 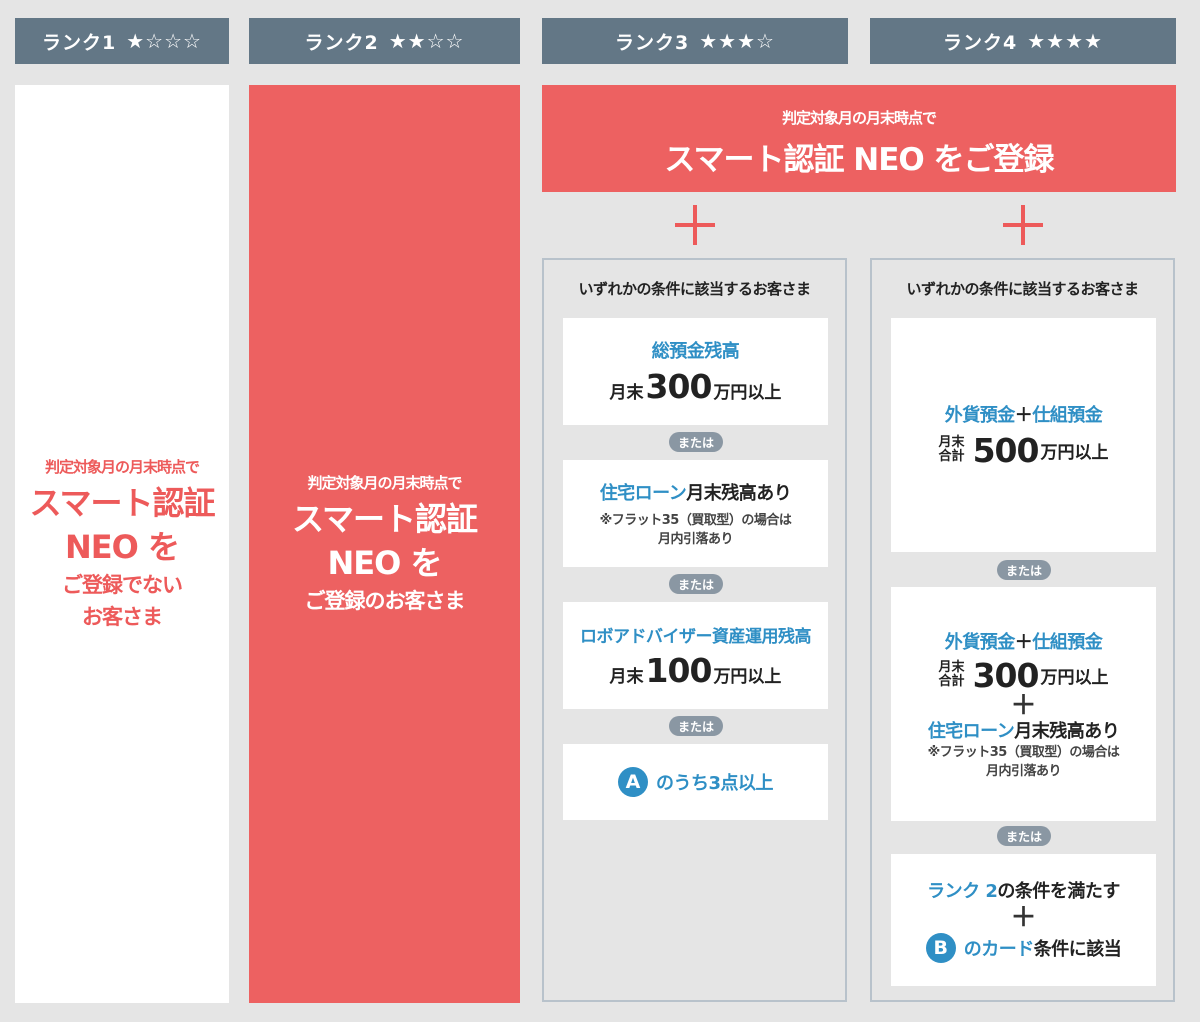 What do you see at coordinates (859, 160) in the screenshot?
I see `banner-title: スマート認証 NEO をご登録` at bounding box center [859, 160].